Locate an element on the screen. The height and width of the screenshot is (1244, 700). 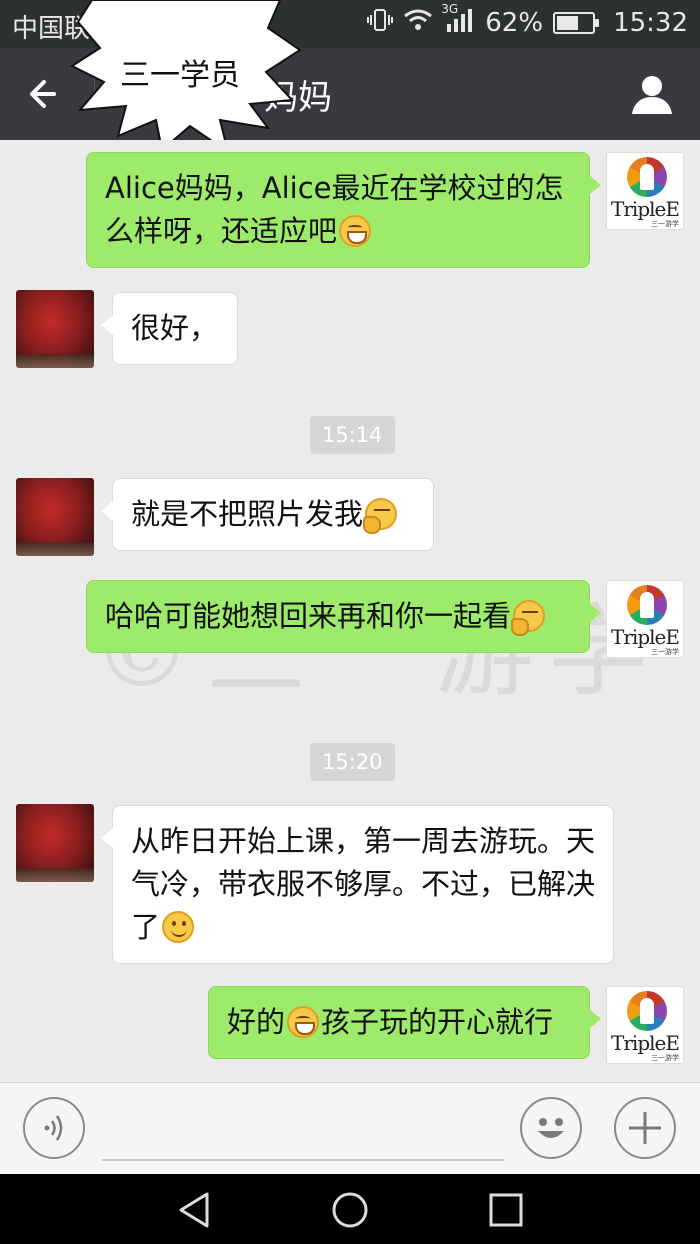
smile-emoji is located at coordinates (178, 927).